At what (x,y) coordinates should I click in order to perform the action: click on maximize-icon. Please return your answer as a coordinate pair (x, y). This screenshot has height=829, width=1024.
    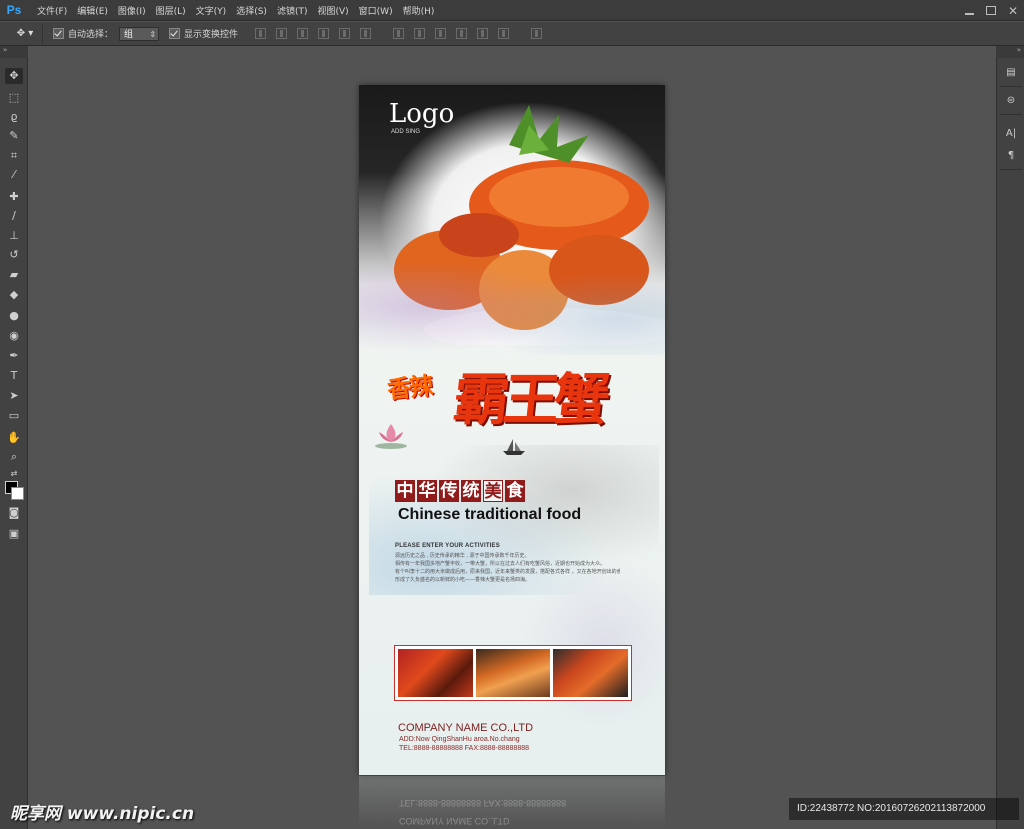
    Looking at the image, I should click on (991, 10).